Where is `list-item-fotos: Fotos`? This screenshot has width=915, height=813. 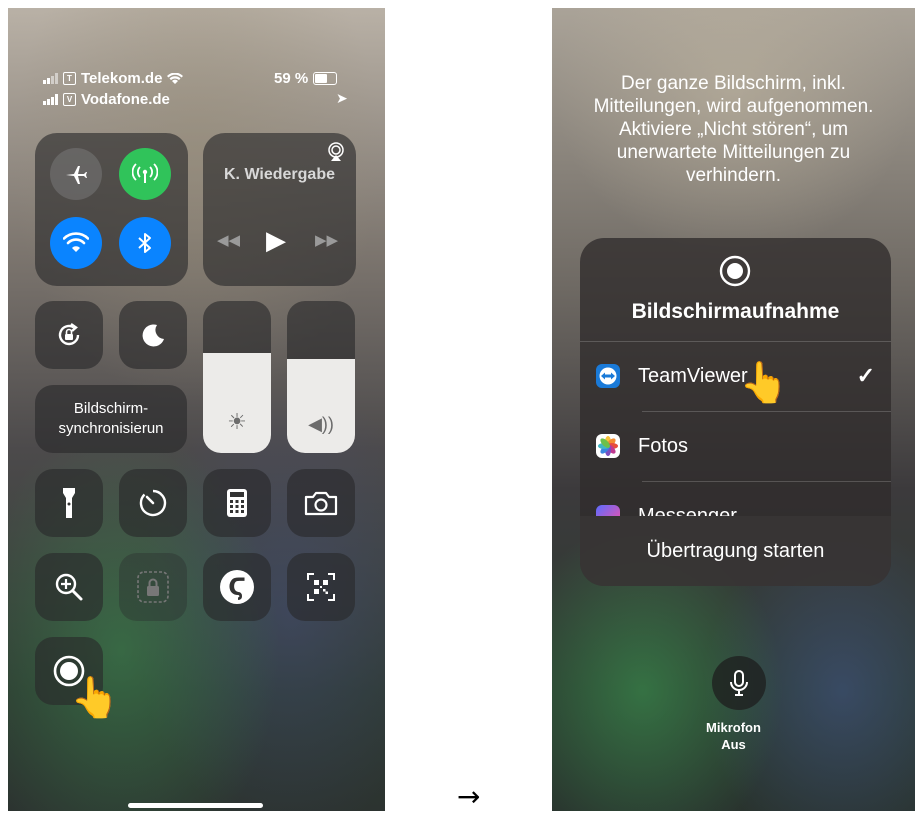
list-item-fotos: Fotos is located at coordinates (735, 446).